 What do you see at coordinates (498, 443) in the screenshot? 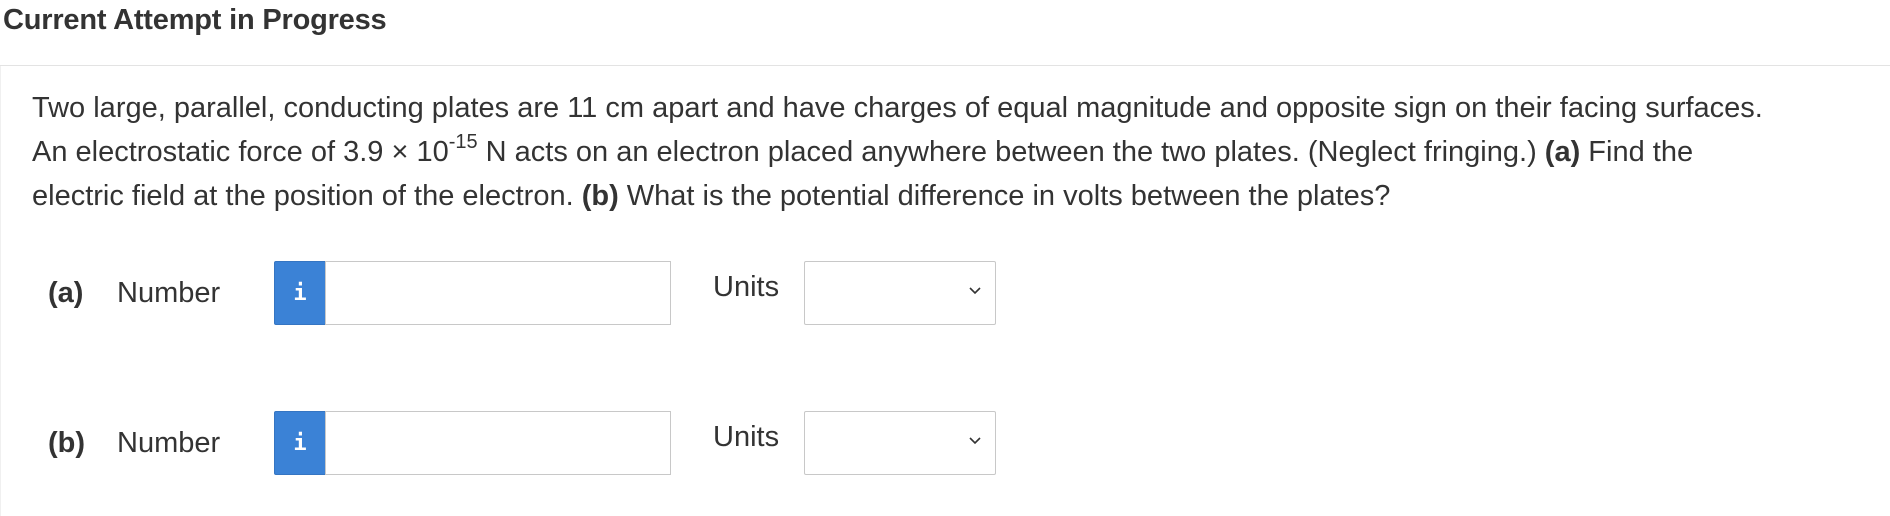
I see `number-input-b` at bounding box center [498, 443].